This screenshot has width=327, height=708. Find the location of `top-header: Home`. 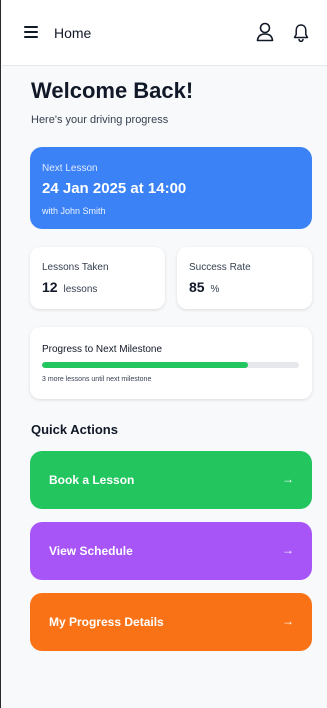

top-header: Home is located at coordinates (164, 33).